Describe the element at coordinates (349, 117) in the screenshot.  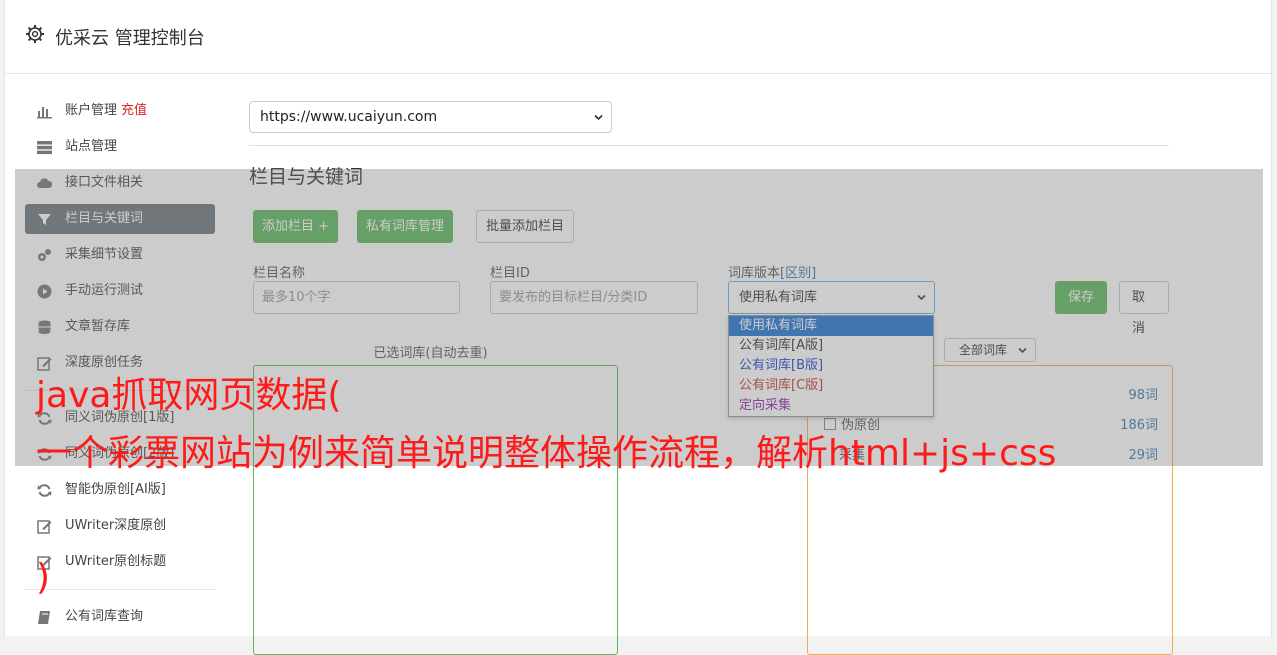
I see `site-select-value: https://www.ucaiyun.com` at that location.